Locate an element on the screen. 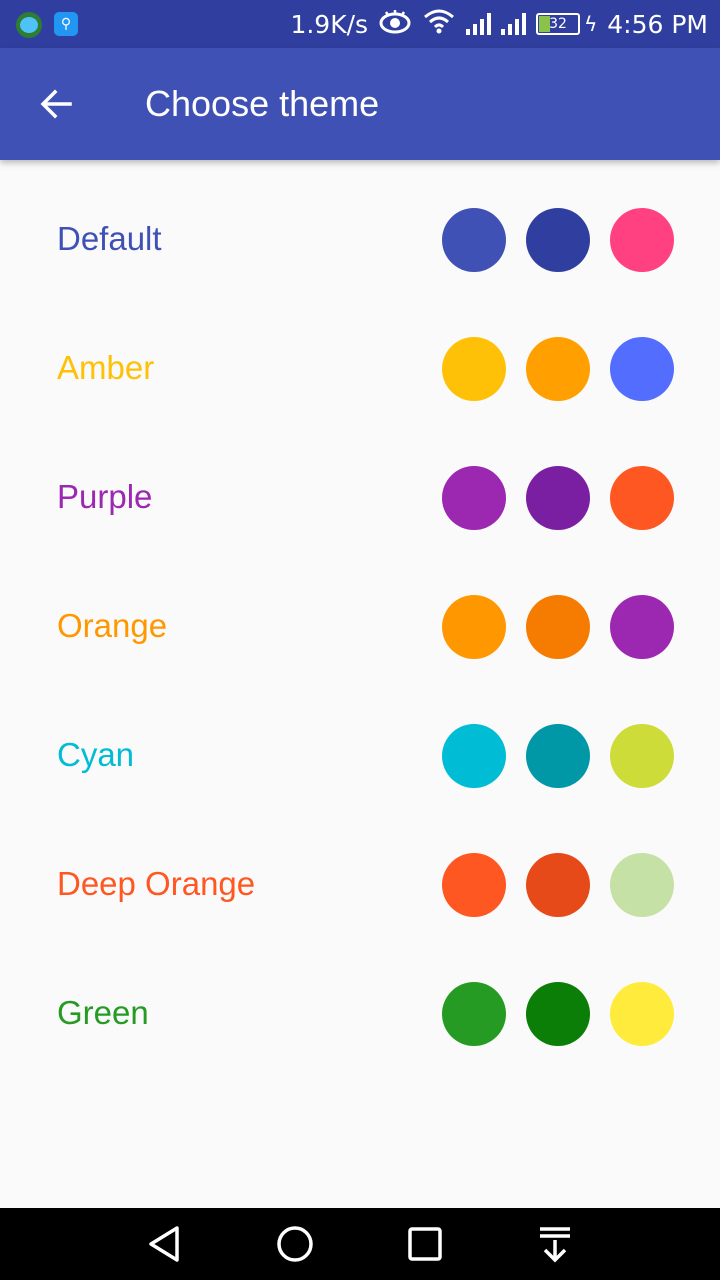 Image resolution: width=720 pixels, height=1280 pixels. arrow-back-icon is located at coordinates (56, 104).